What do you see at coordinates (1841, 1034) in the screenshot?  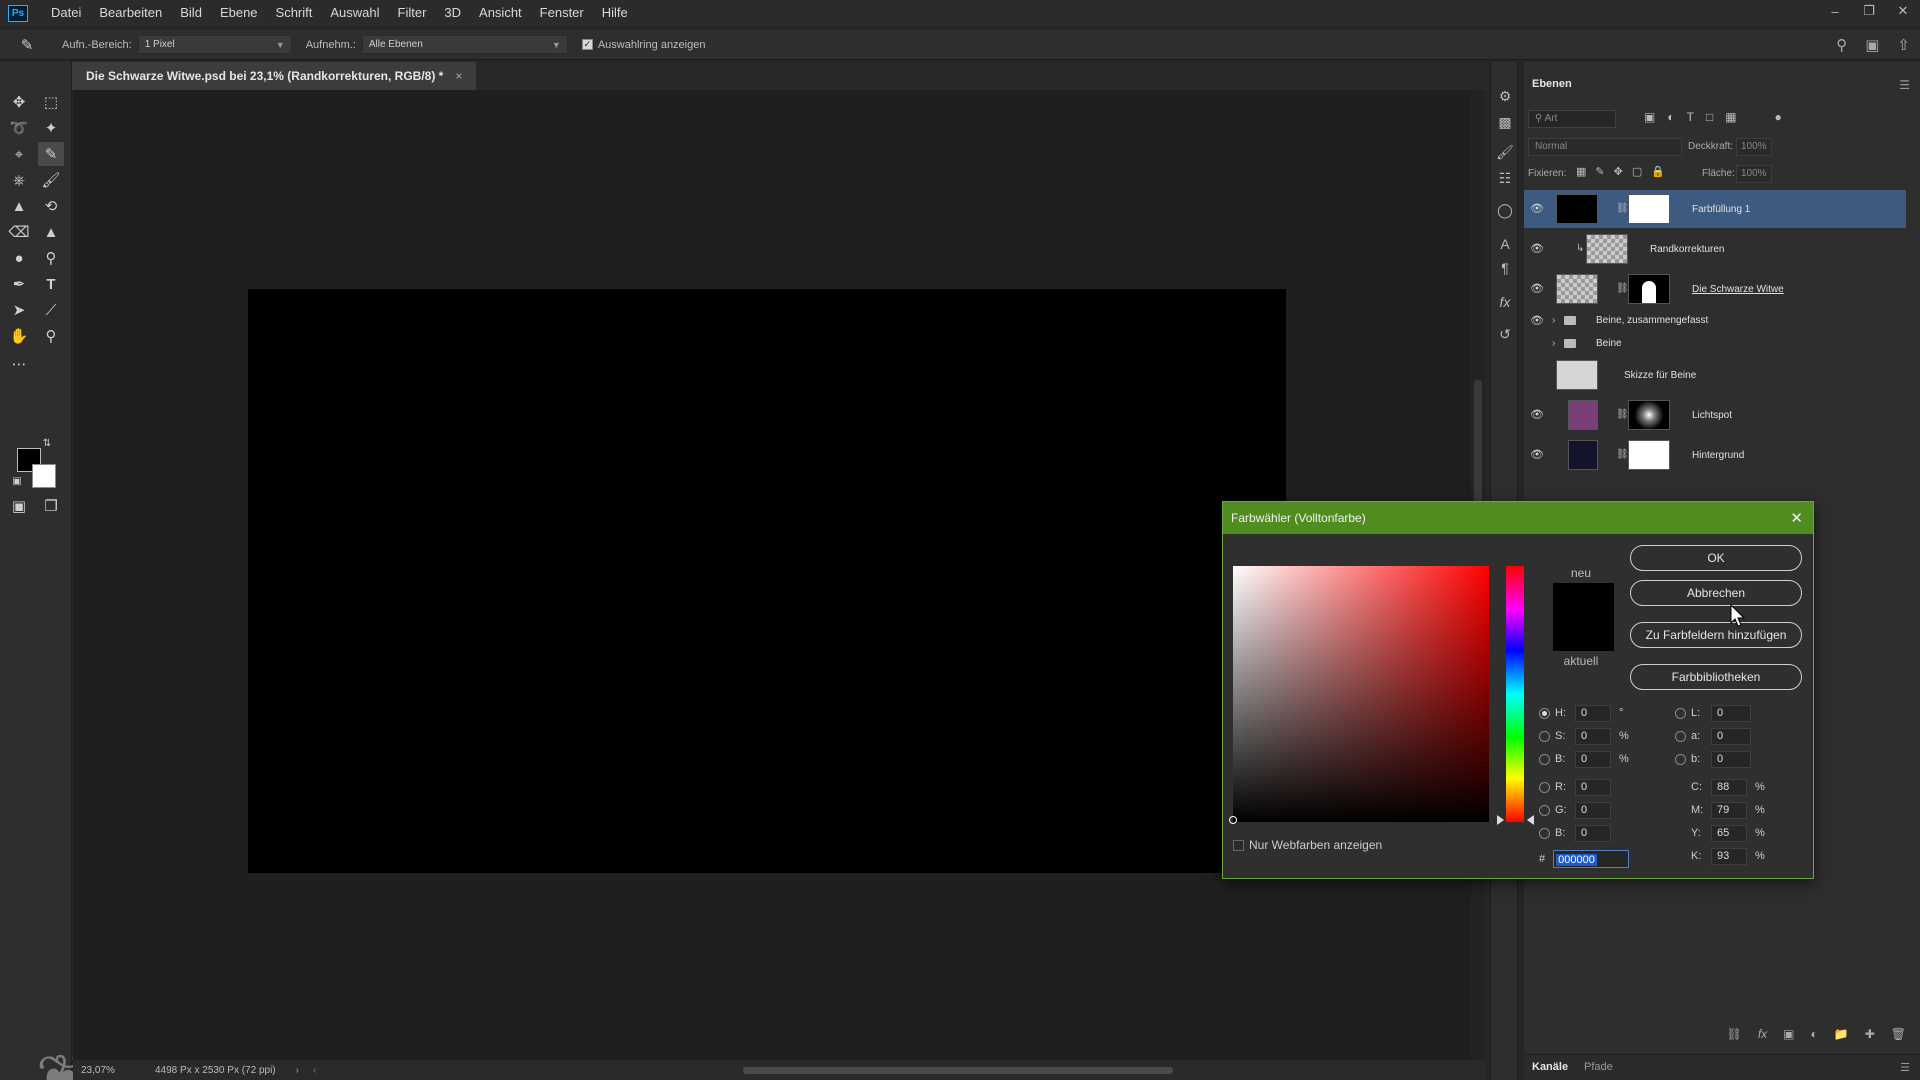 I see `new-group-icon: 📁` at bounding box center [1841, 1034].